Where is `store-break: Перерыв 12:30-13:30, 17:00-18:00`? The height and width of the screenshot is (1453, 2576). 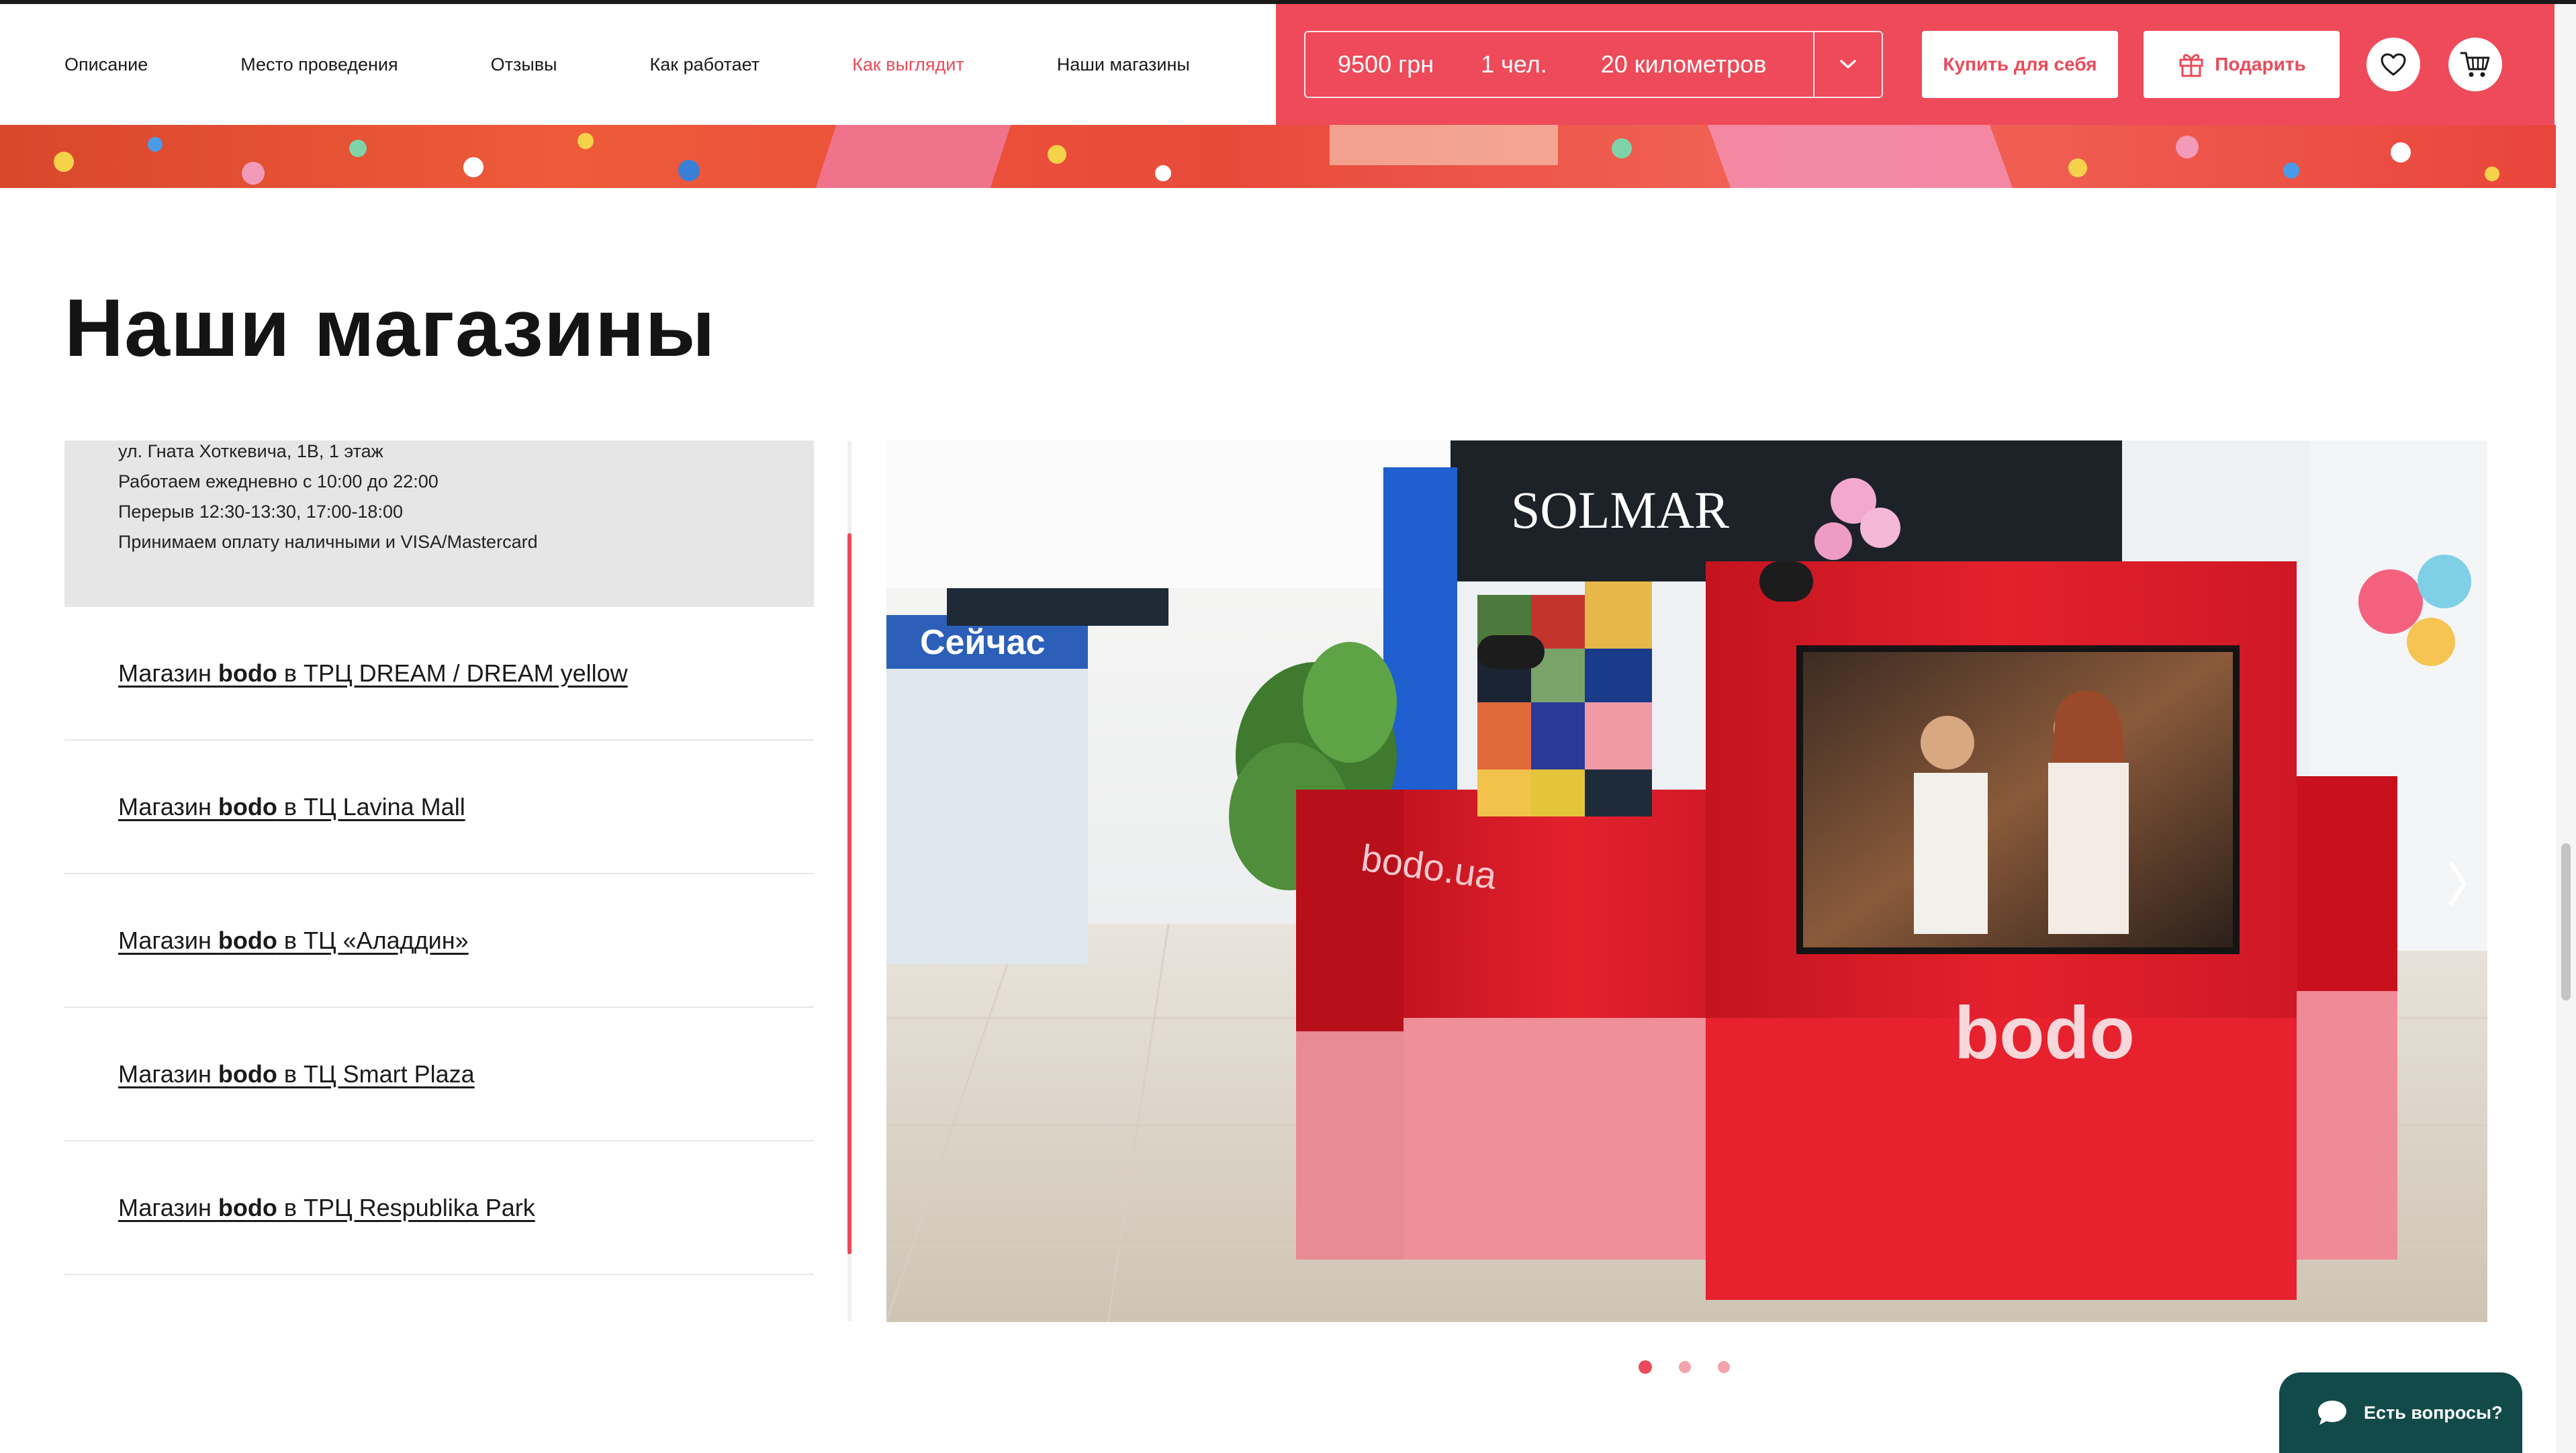
store-break: Перерыв 12:30-13:30, 17:00-18:00 is located at coordinates (260, 512).